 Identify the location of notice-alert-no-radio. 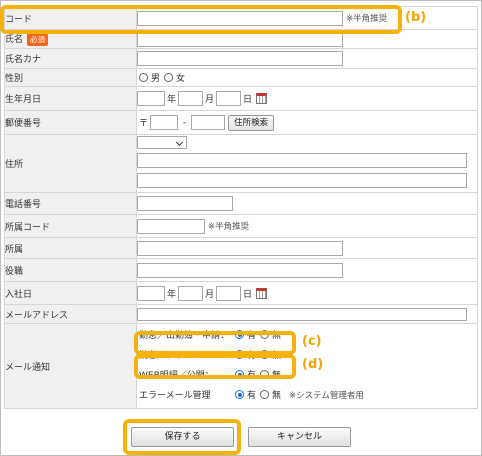
(265, 354).